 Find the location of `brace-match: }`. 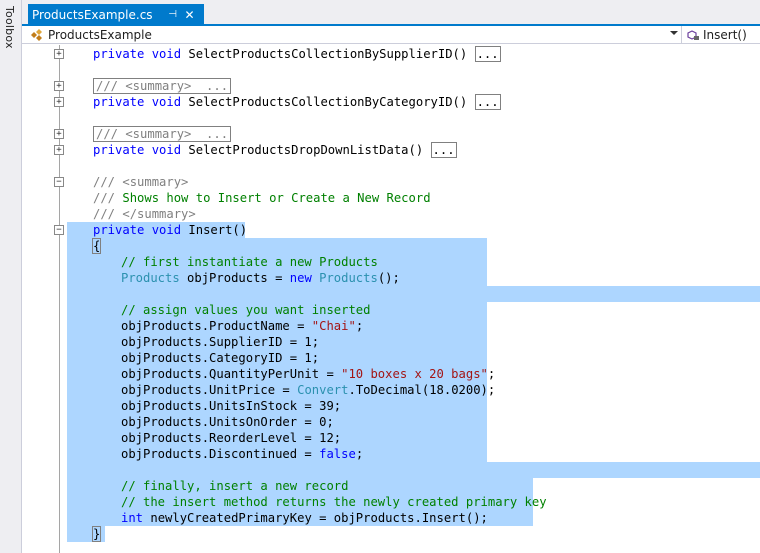

brace-match: } is located at coordinates (96, 534).